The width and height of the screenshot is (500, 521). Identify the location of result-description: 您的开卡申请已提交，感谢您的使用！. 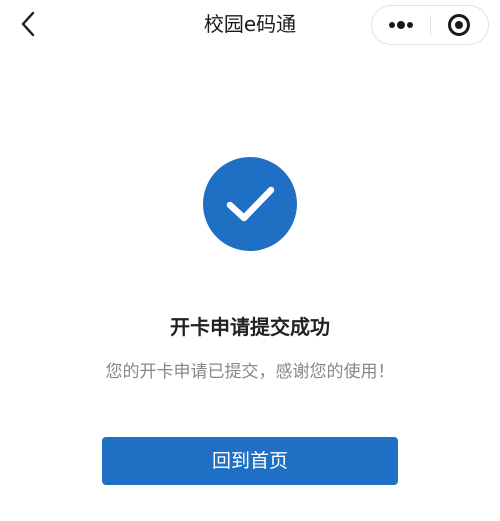
(250, 372).